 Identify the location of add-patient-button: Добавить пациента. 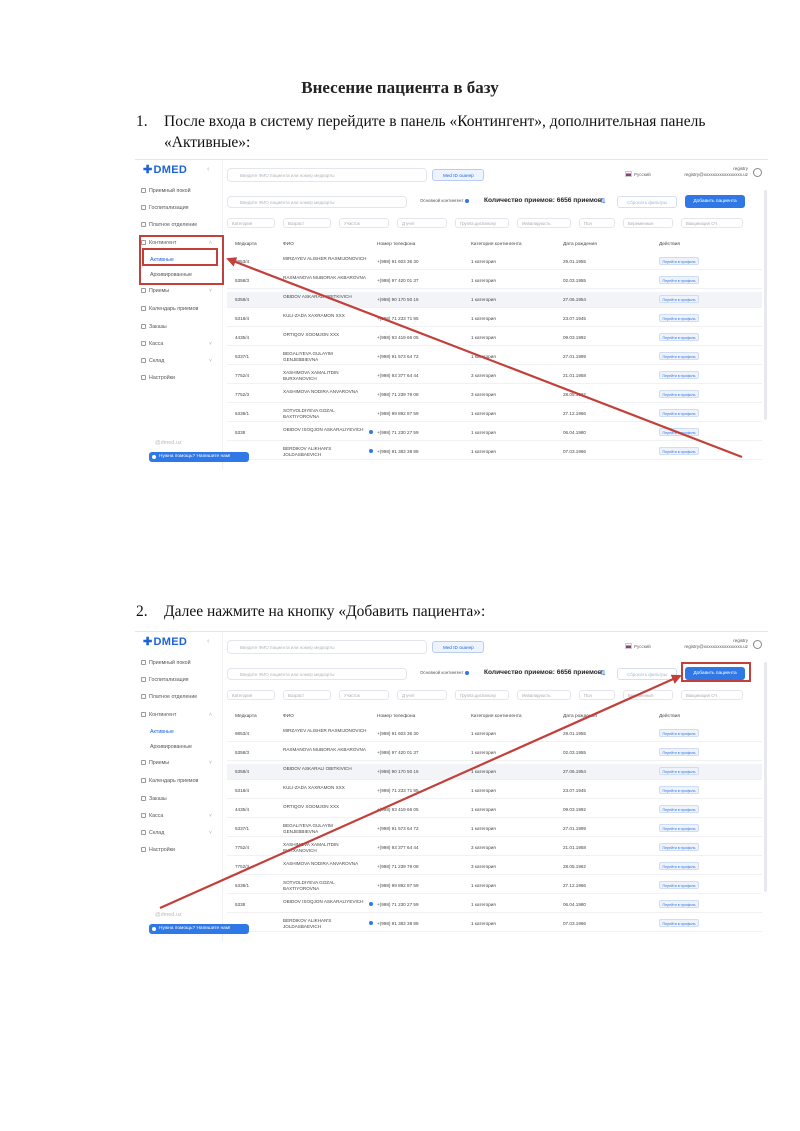
(715, 201).